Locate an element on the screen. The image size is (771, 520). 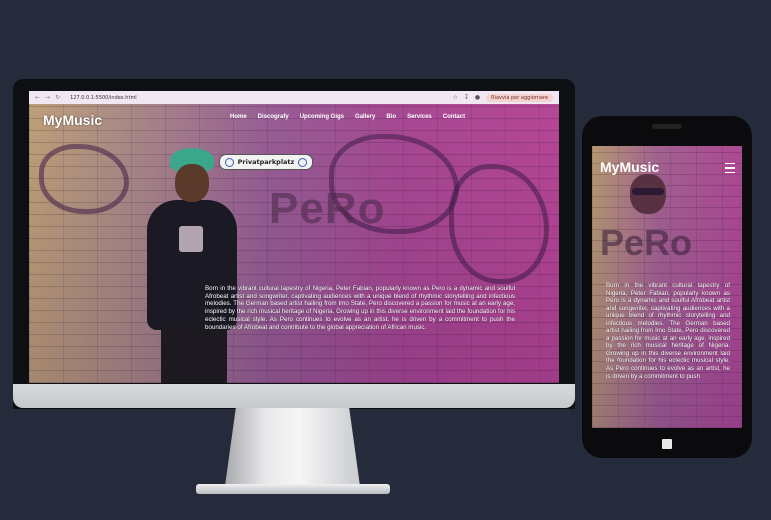
nav-upcoming-gigs: Upcoming Gigs is located at coordinates (322, 117).